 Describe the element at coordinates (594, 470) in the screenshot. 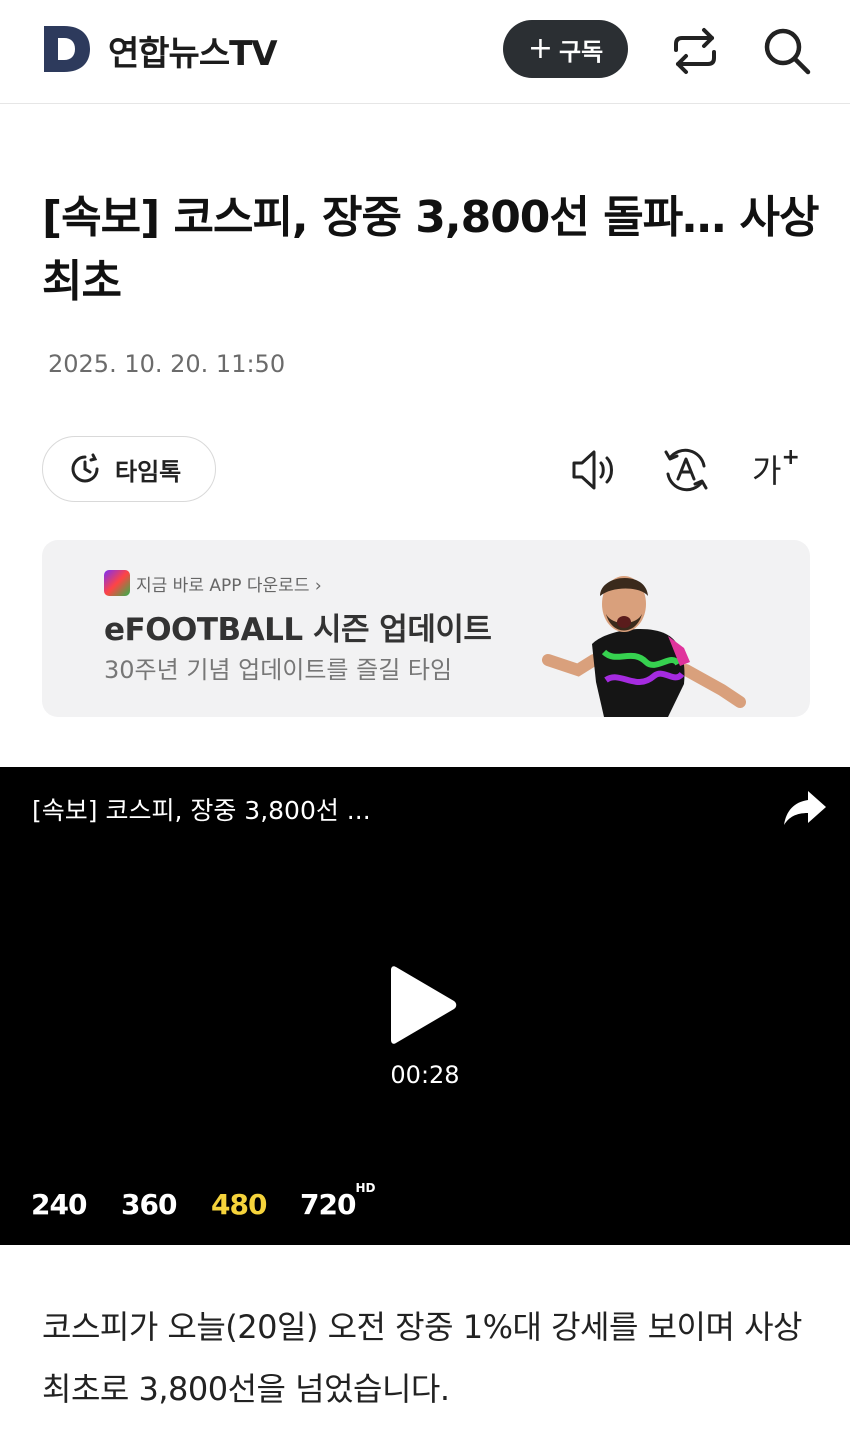

I see `speaker-icon` at that location.